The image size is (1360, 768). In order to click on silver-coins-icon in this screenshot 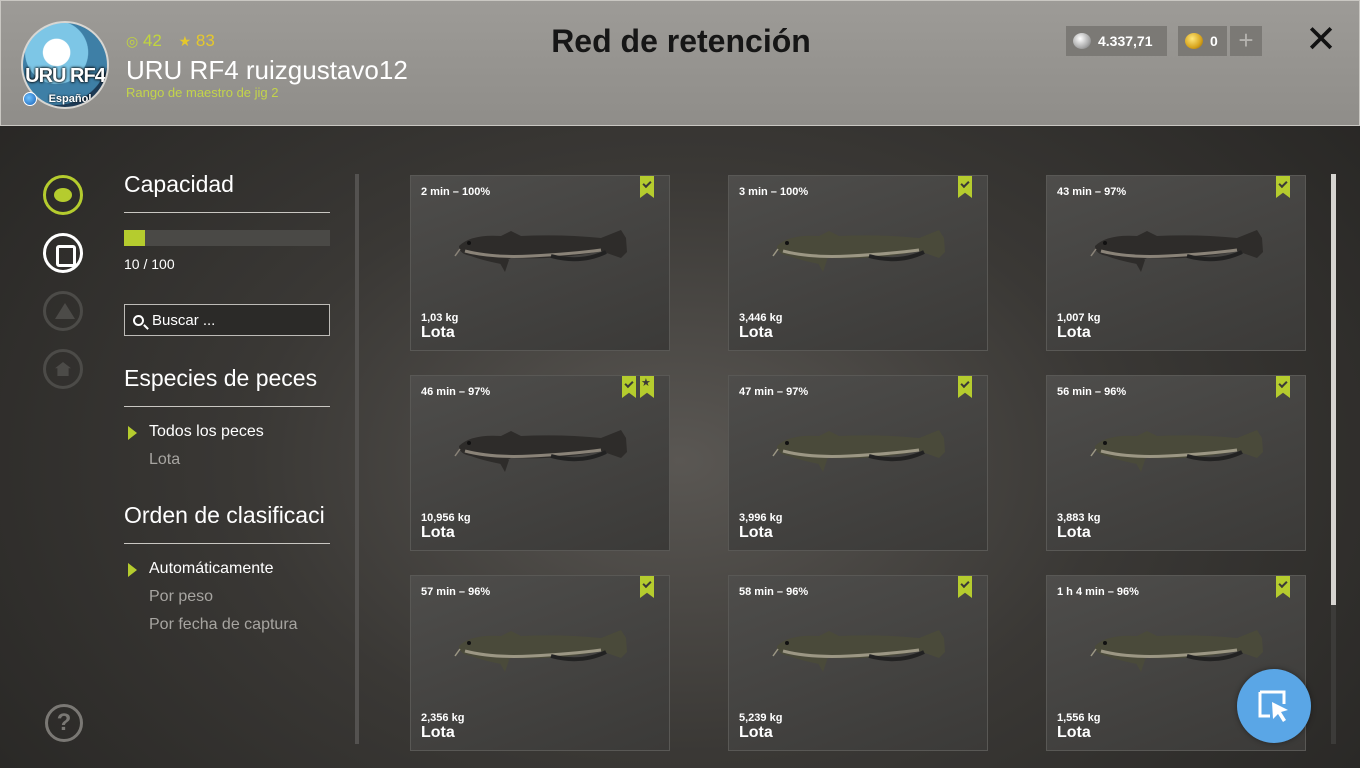, I will do `click(1082, 41)`.